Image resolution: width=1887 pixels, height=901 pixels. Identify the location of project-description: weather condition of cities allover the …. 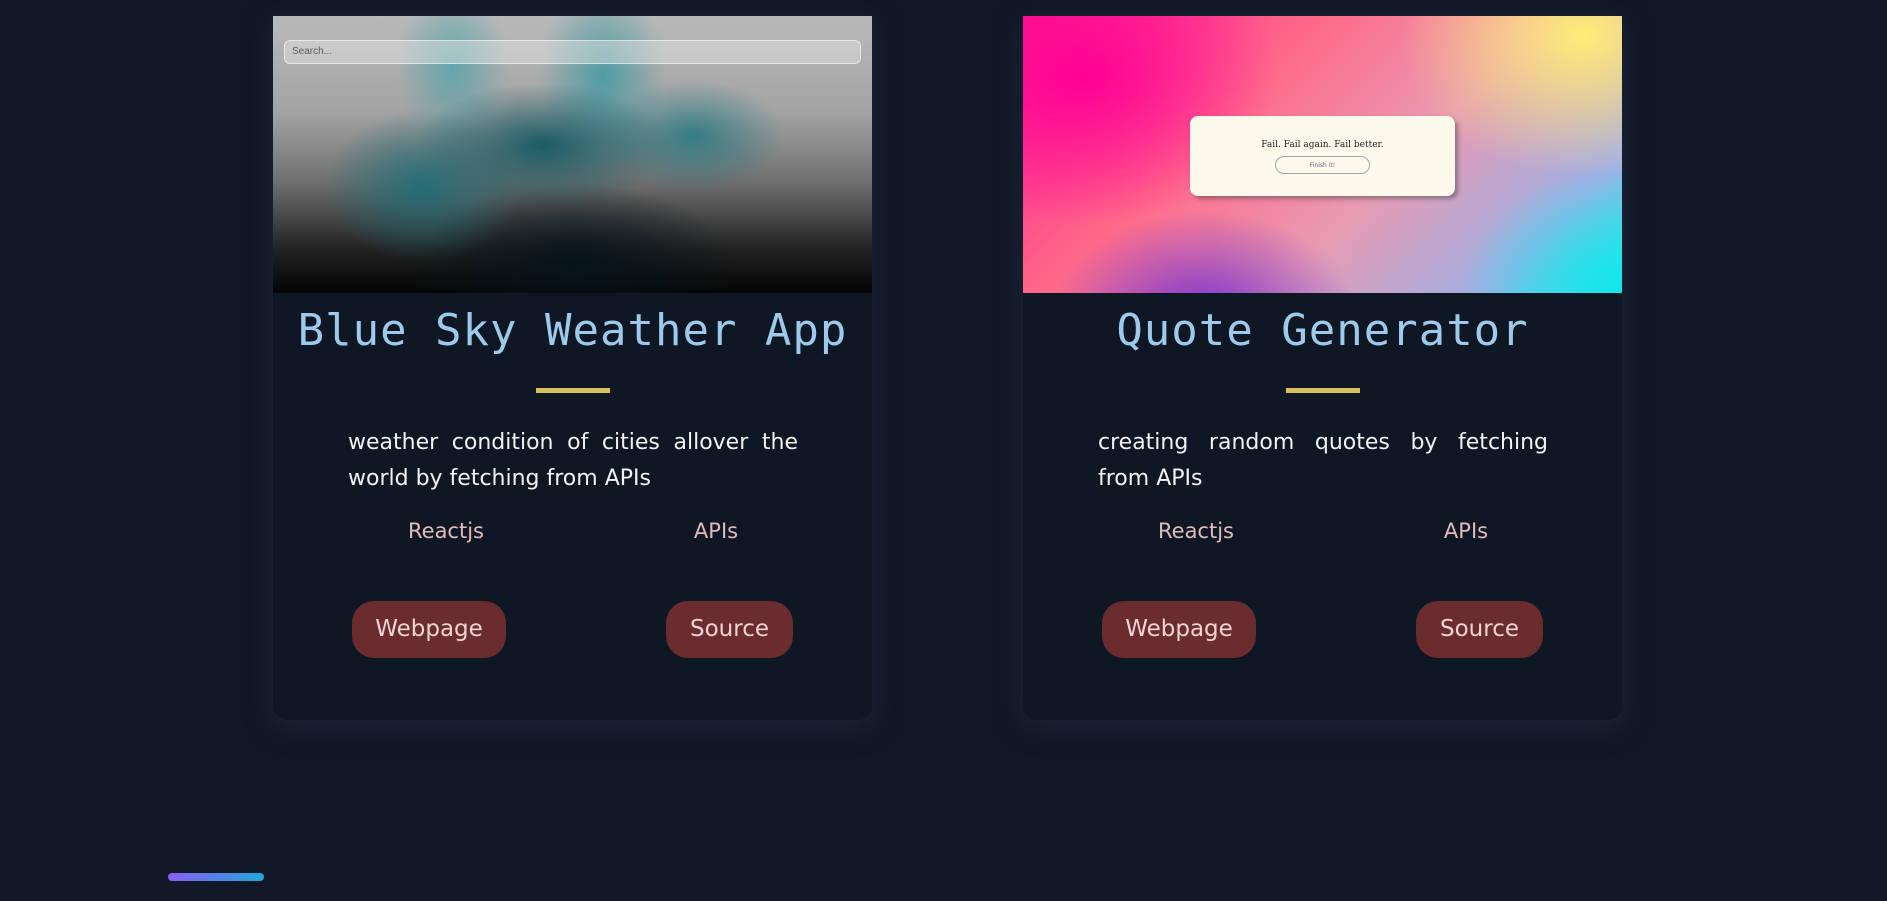
(573, 460).